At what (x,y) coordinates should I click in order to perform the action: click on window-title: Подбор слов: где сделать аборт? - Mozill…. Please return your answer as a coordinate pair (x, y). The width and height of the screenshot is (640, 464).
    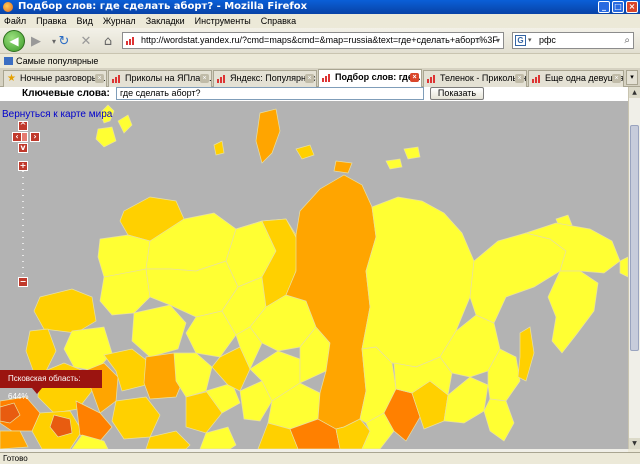
    Looking at the image, I should click on (163, 6).